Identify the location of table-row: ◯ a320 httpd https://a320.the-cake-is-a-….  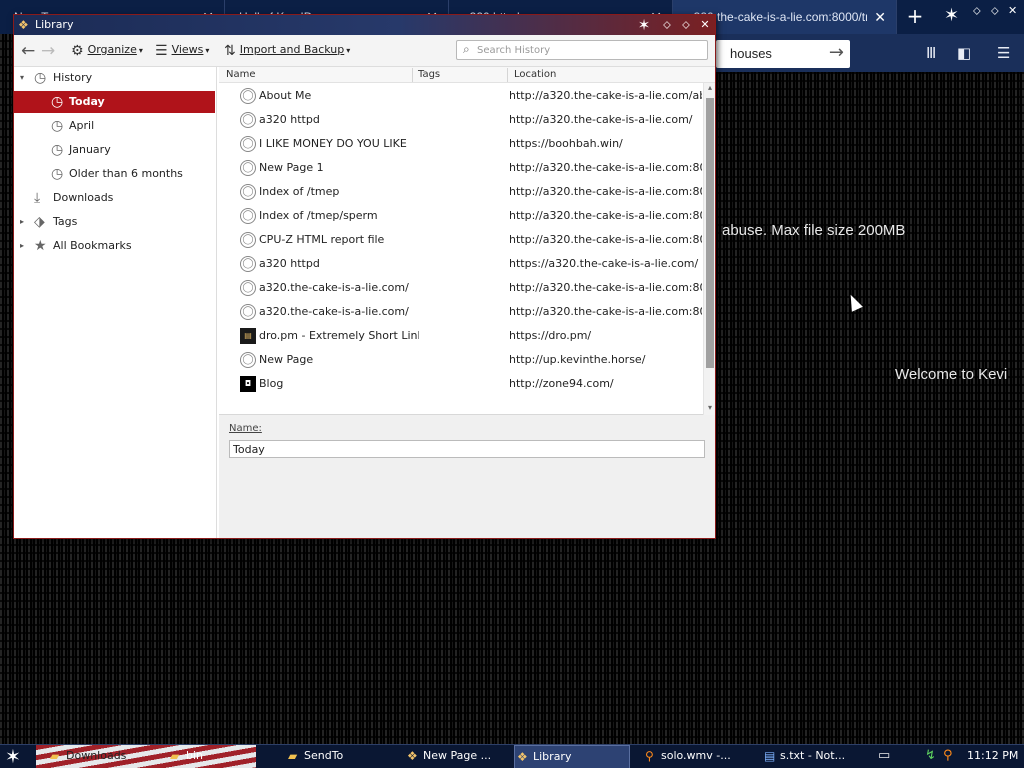
(461, 264).